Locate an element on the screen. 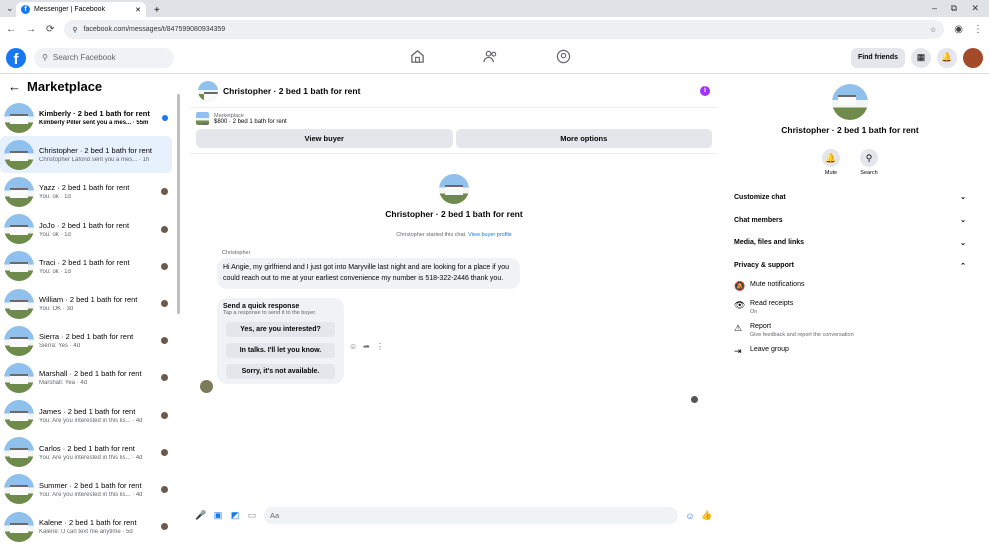 This screenshot has height=545, width=989. message-composer: 🎤 ▣ ◩ ▭ Aa ☺ 👍 is located at coordinates (454, 515).